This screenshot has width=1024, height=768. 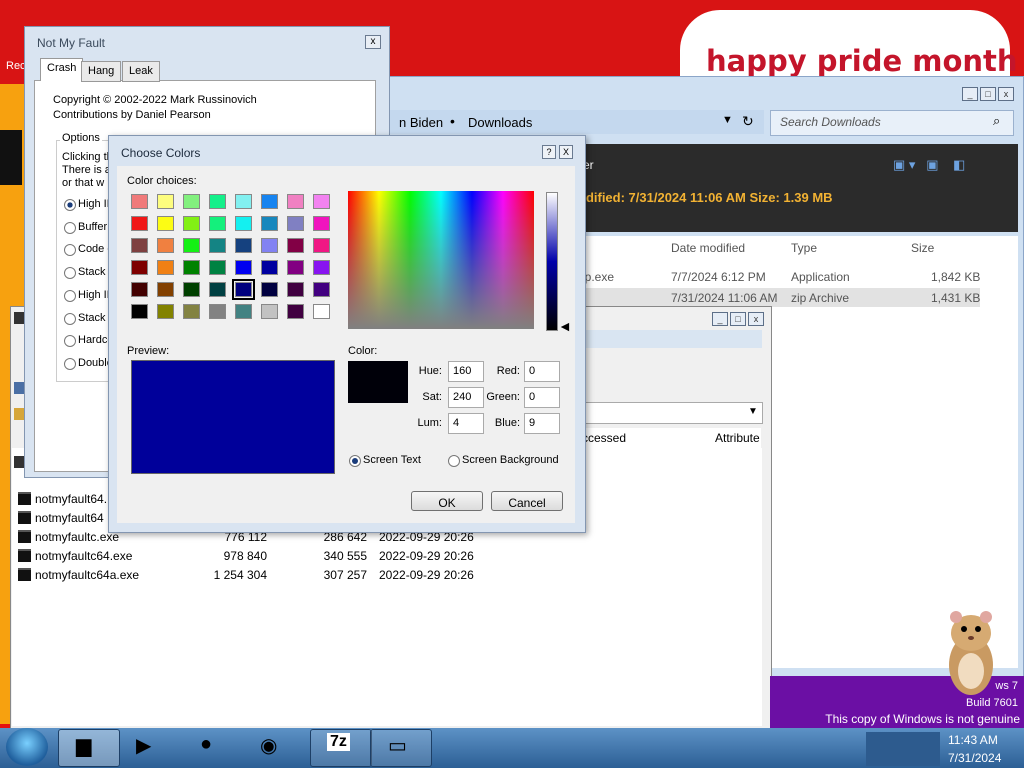 I want to click on file-name: notmyfaultc.exe, so click(x=77, y=537).